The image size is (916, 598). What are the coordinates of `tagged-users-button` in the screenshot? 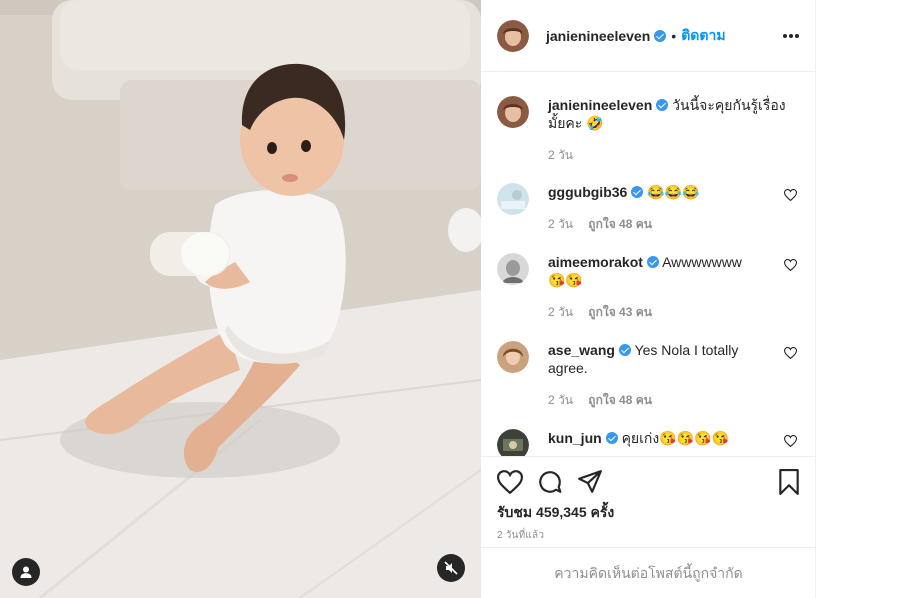 It's located at (26, 572).